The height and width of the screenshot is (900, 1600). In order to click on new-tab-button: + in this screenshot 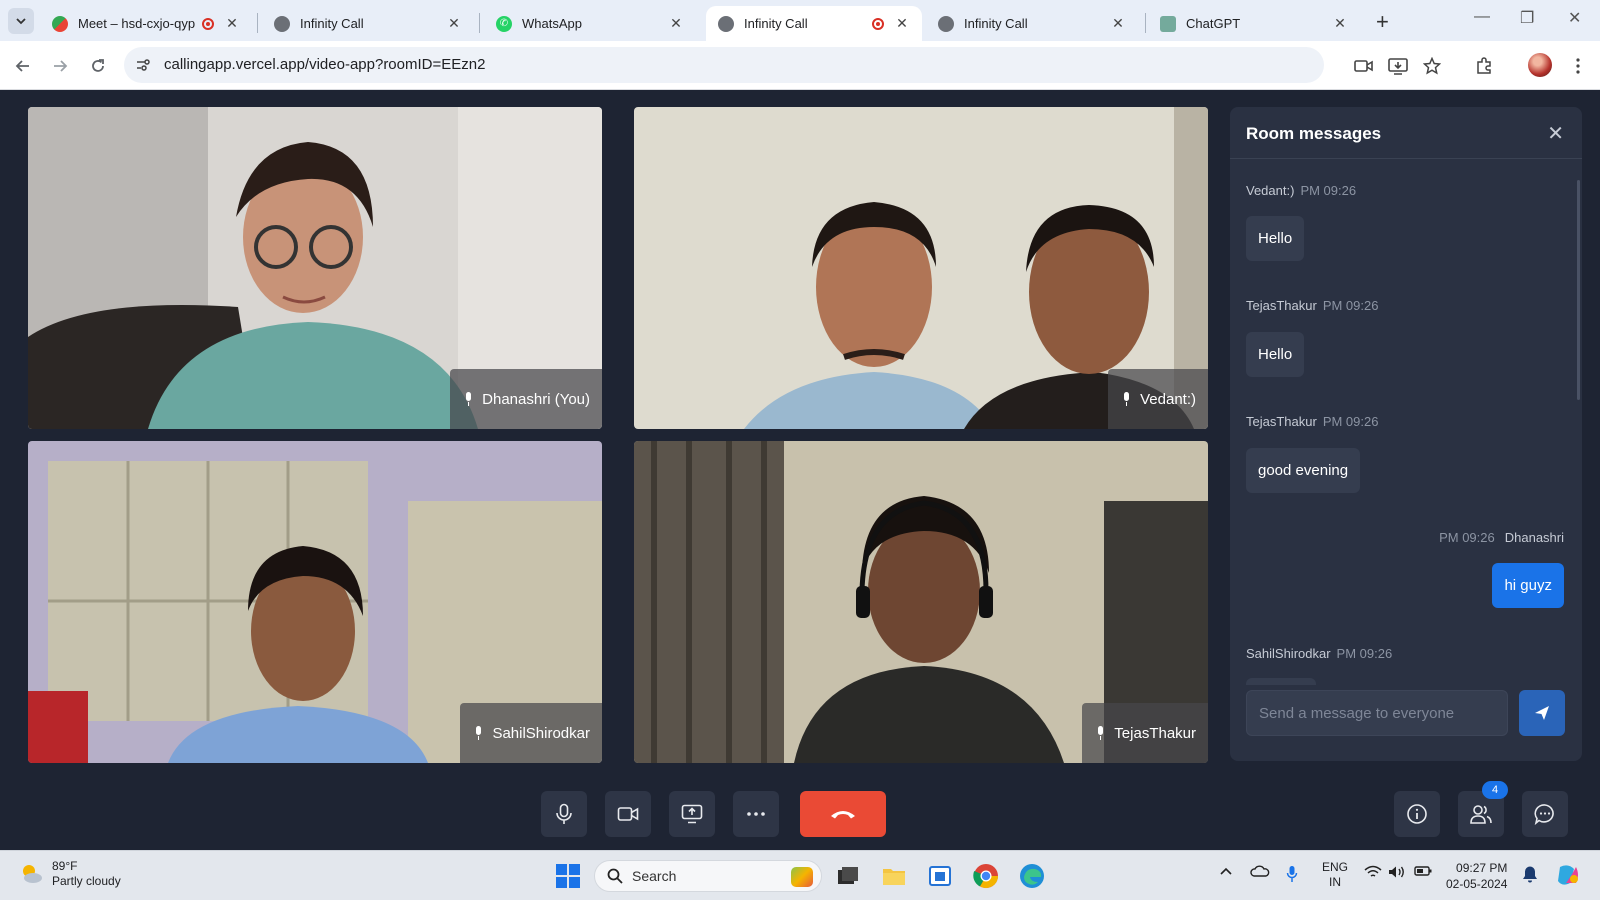, I will do `click(1382, 22)`.